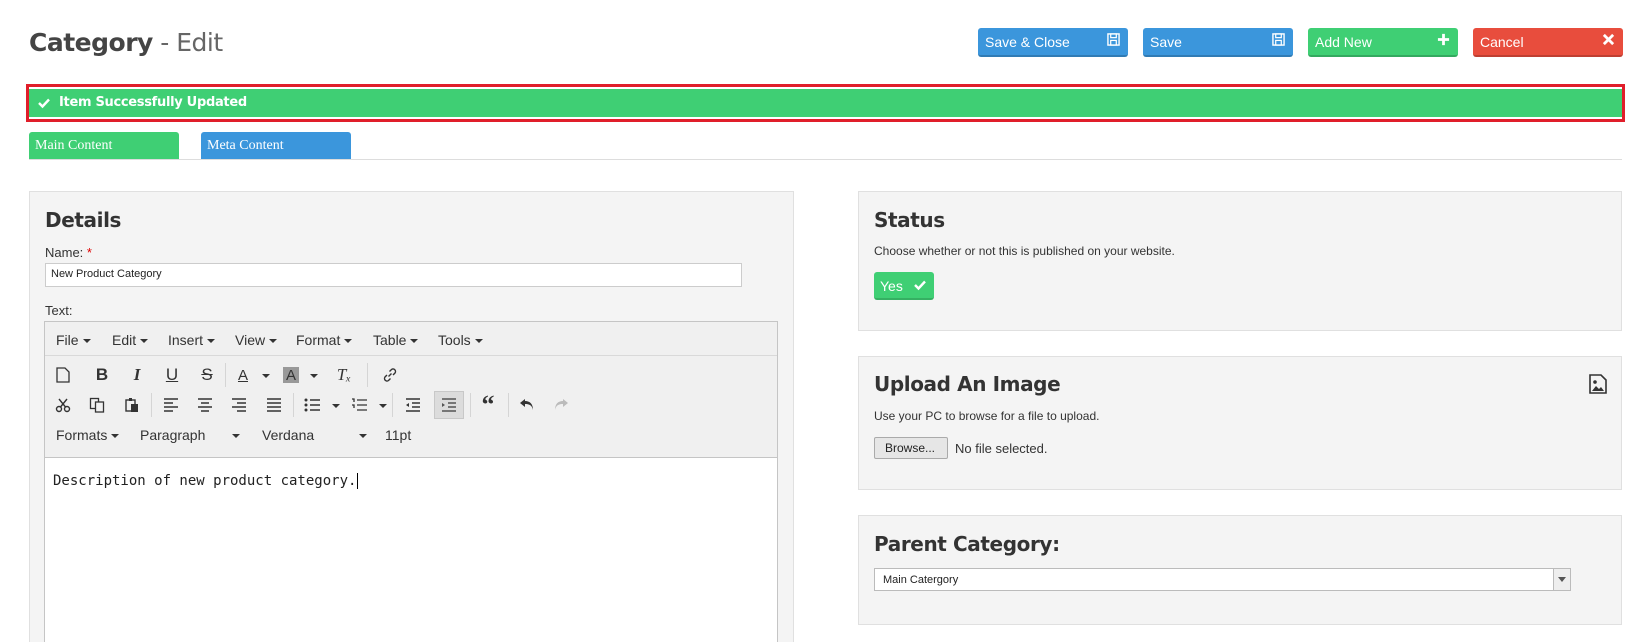 The height and width of the screenshot is (642, 1633). Describe the element at coordinates (274, 405) in the screenshot. I see `align-justify-icon` at that location.